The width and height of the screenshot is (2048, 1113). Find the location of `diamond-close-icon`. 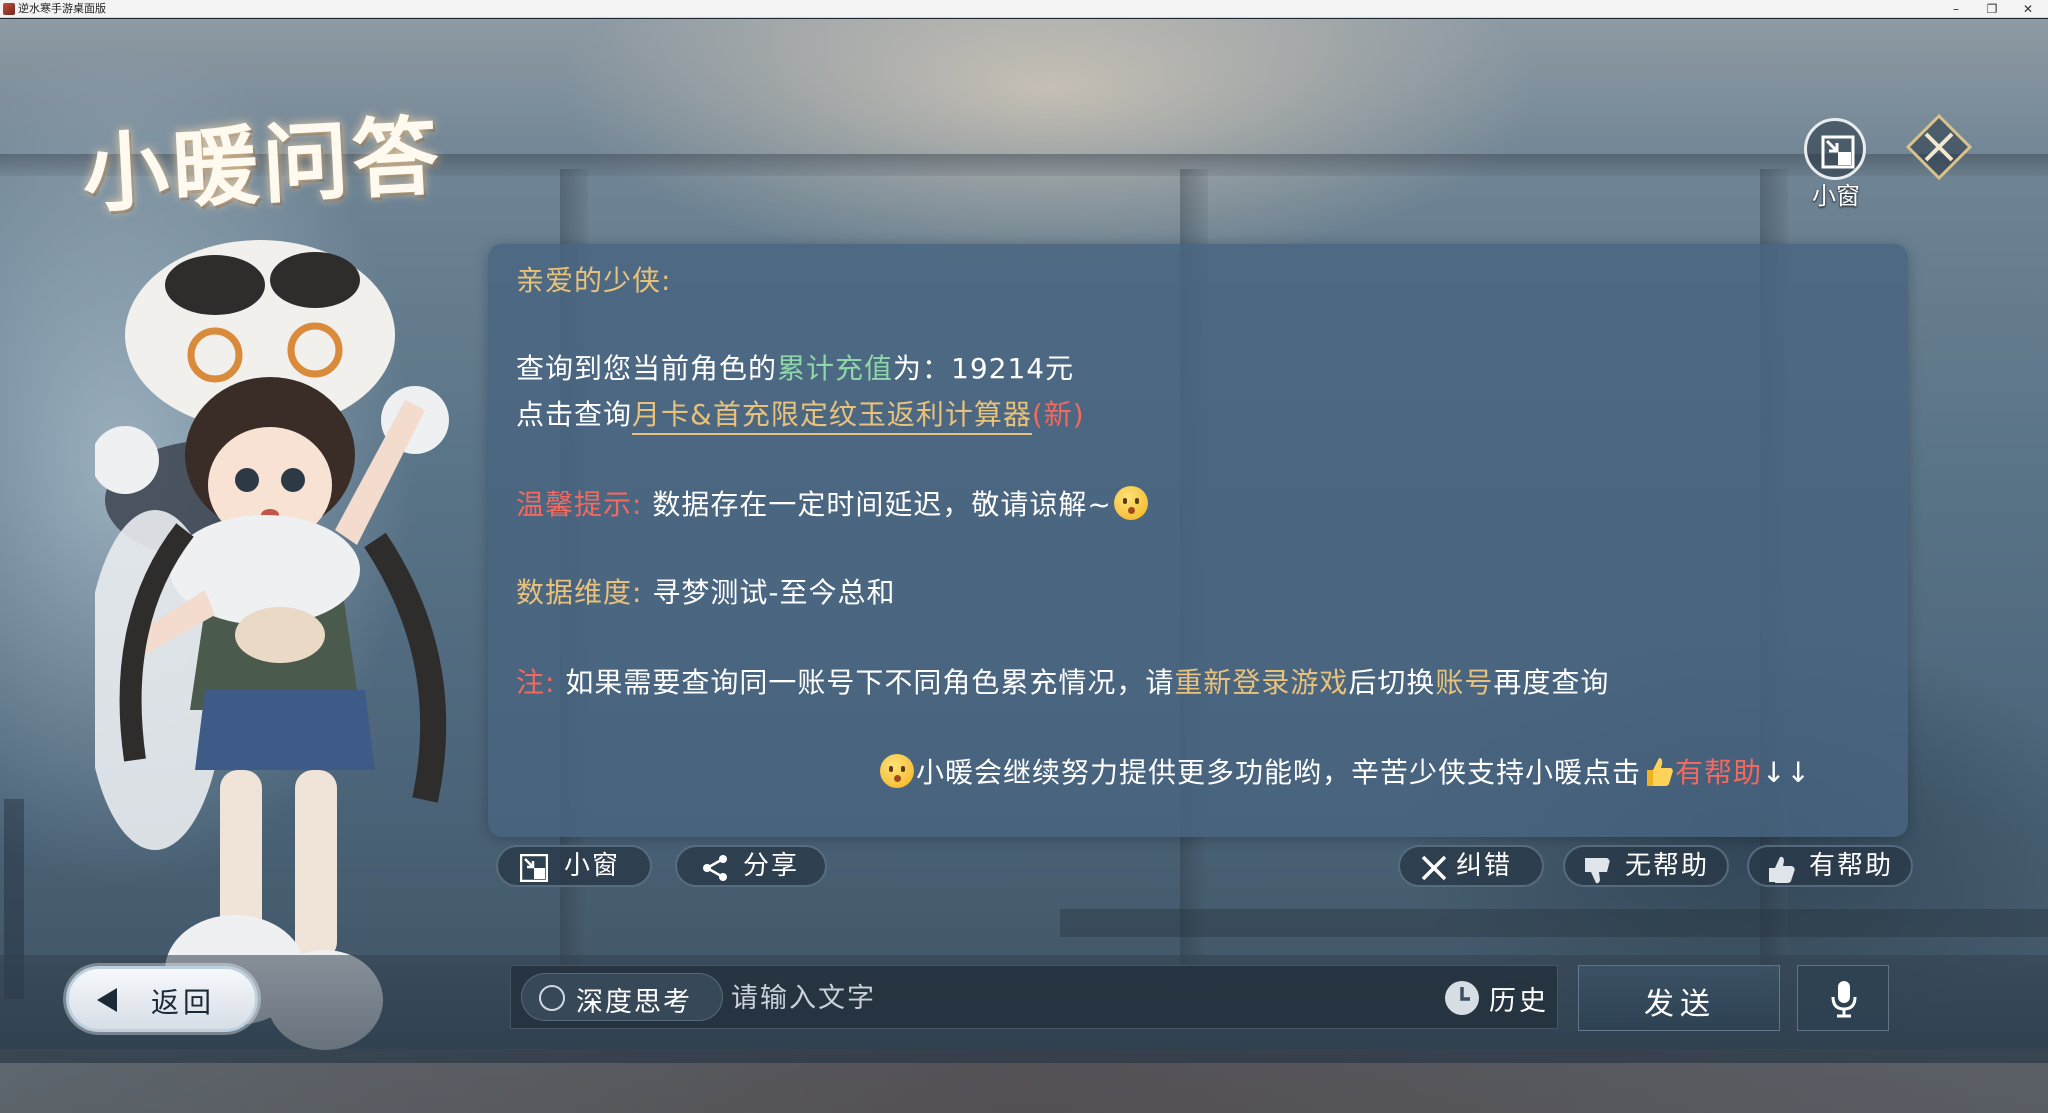

diamond-close-icon is located at coordinates (1939, 147).